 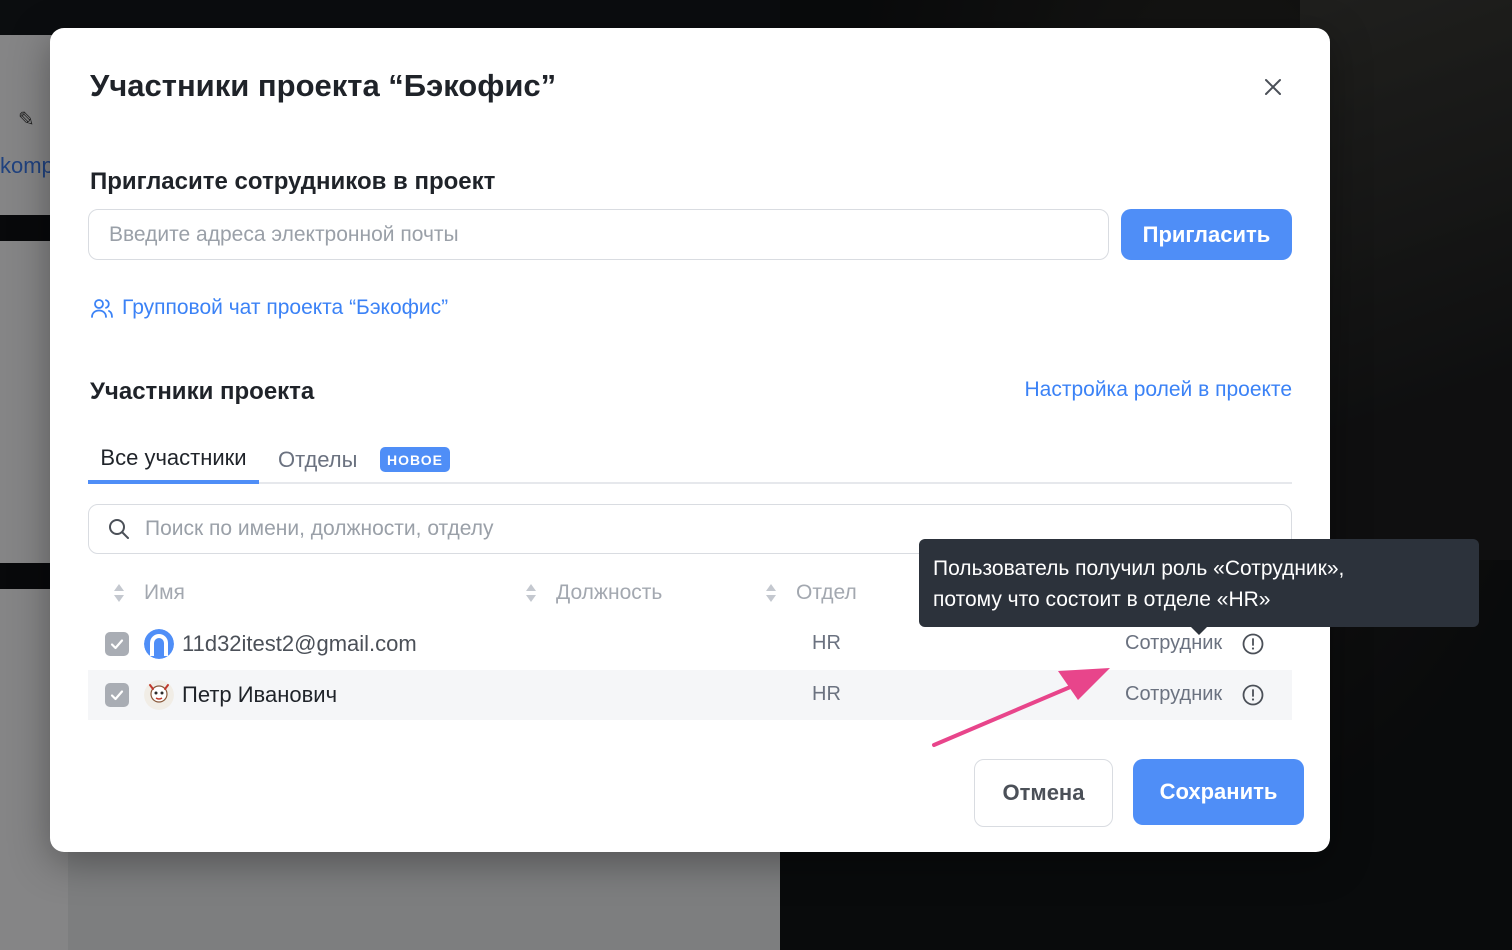 What do you see at coordinates (1102, 599) in the screenshot?
I see `tooltip-line: потому что состоит в отделе «HR»` at bounding box center [1102, 599].